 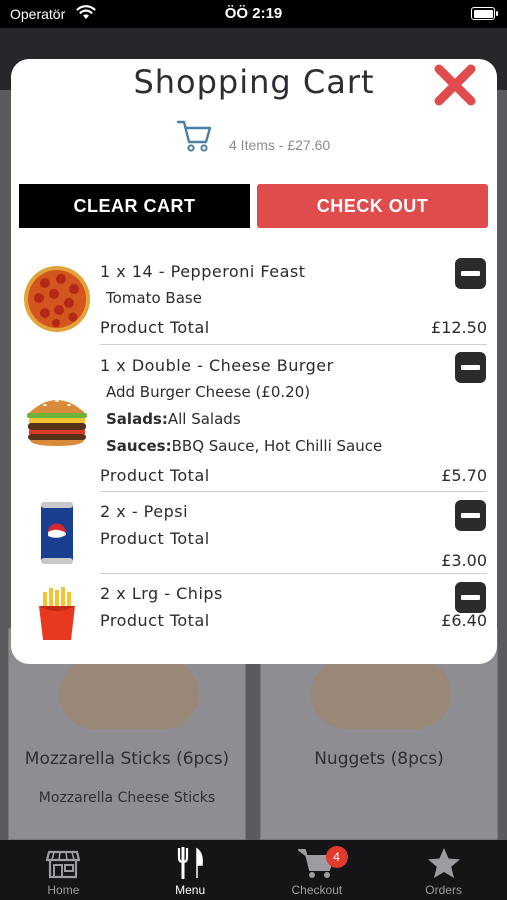 I want to click on check-out-button: CHECK OUT, so click(x=372, y=206).